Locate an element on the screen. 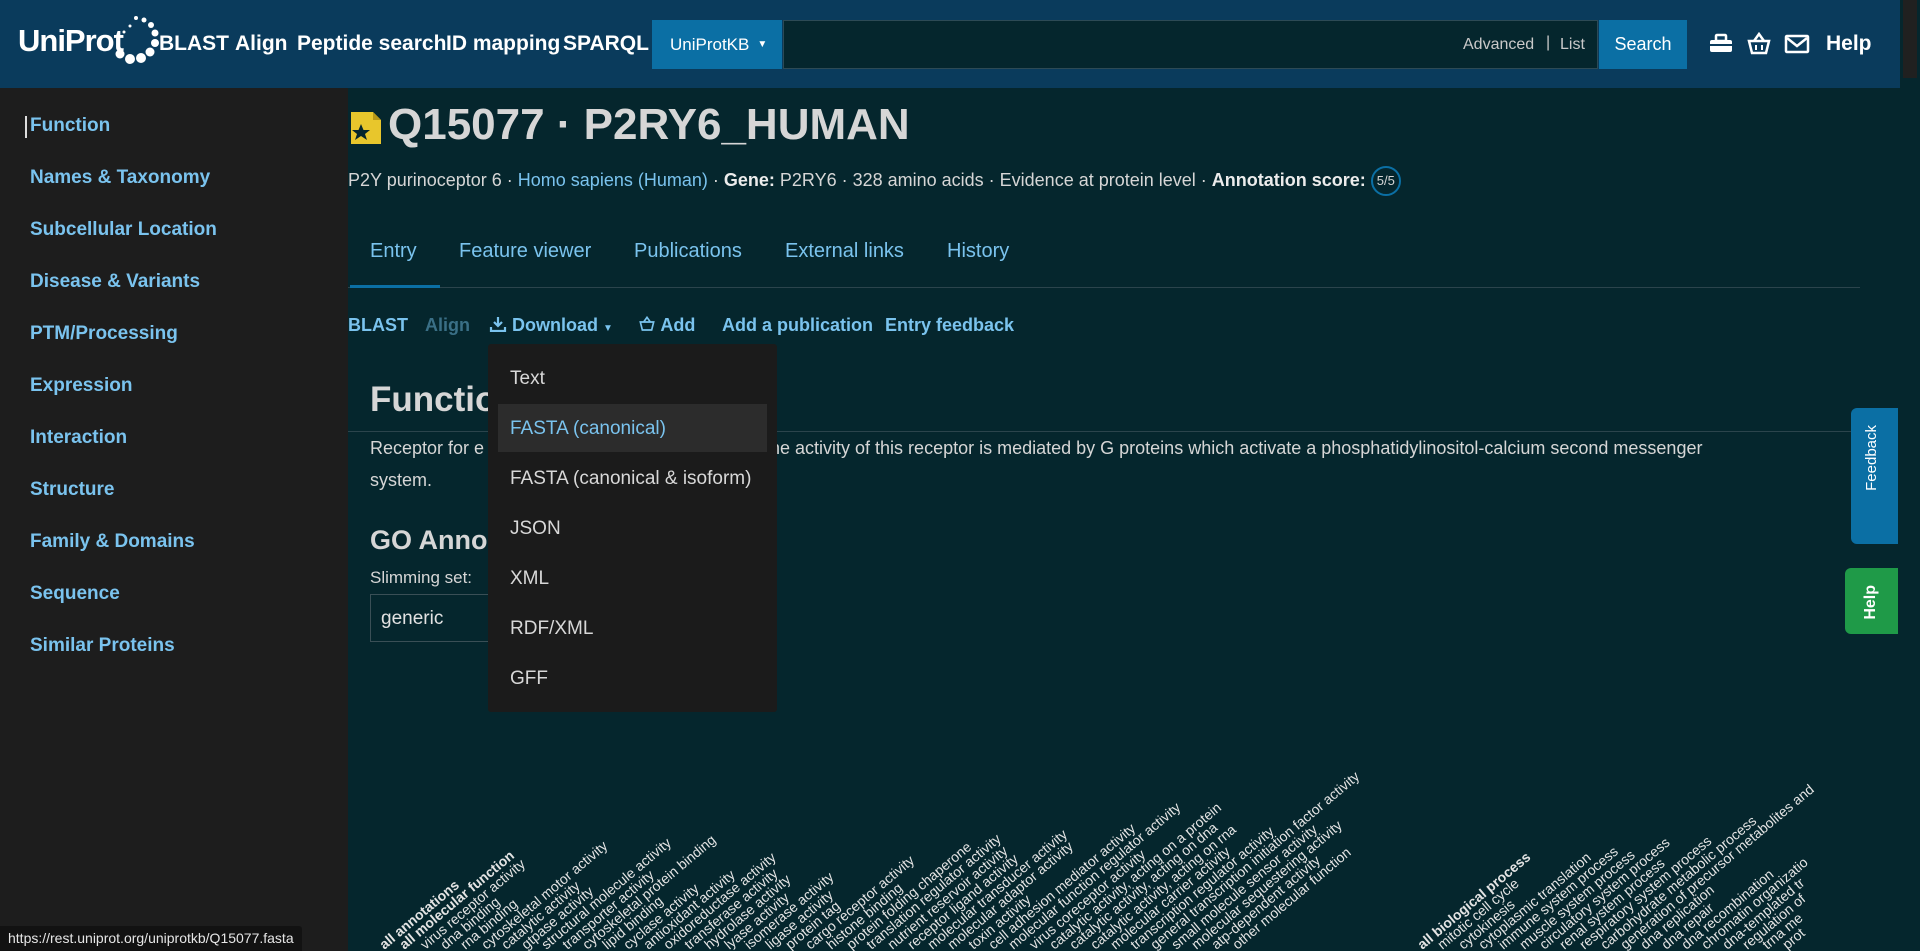 This screenshot has width=1920, height=951. sidebar-item-disease-variants: Disease & Variants is located at coordinates (115, 282).